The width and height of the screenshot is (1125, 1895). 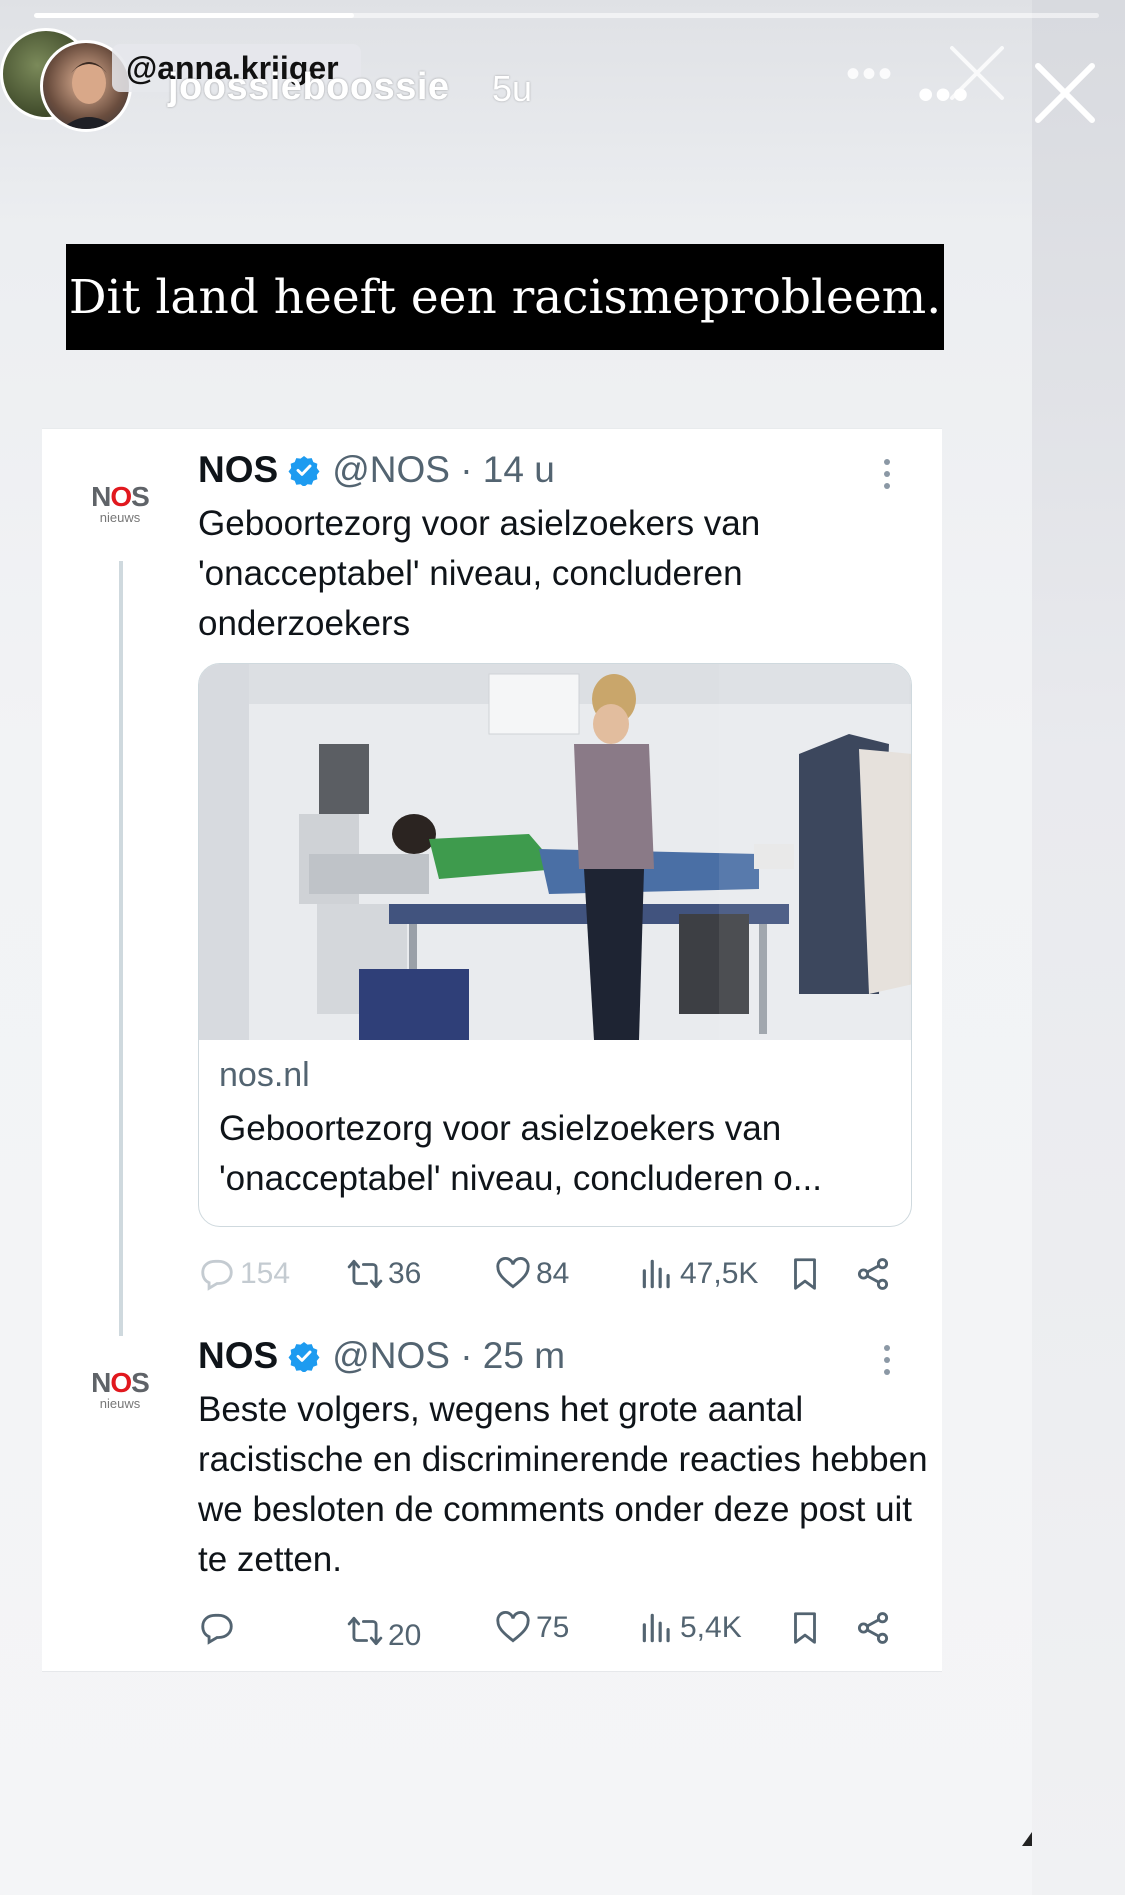 I want to click on tweet-handle-time: @NOS · 14 u, so click(x=443, y=470).